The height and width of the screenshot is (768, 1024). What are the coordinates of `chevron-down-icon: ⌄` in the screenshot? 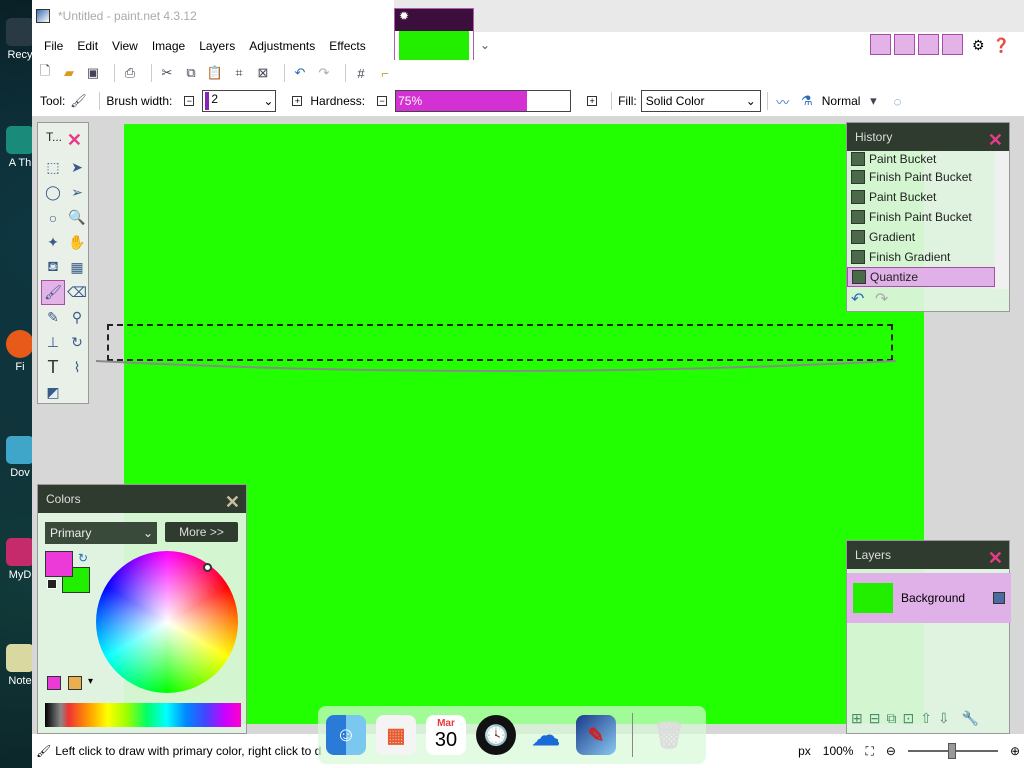 It's located at (268, 101).